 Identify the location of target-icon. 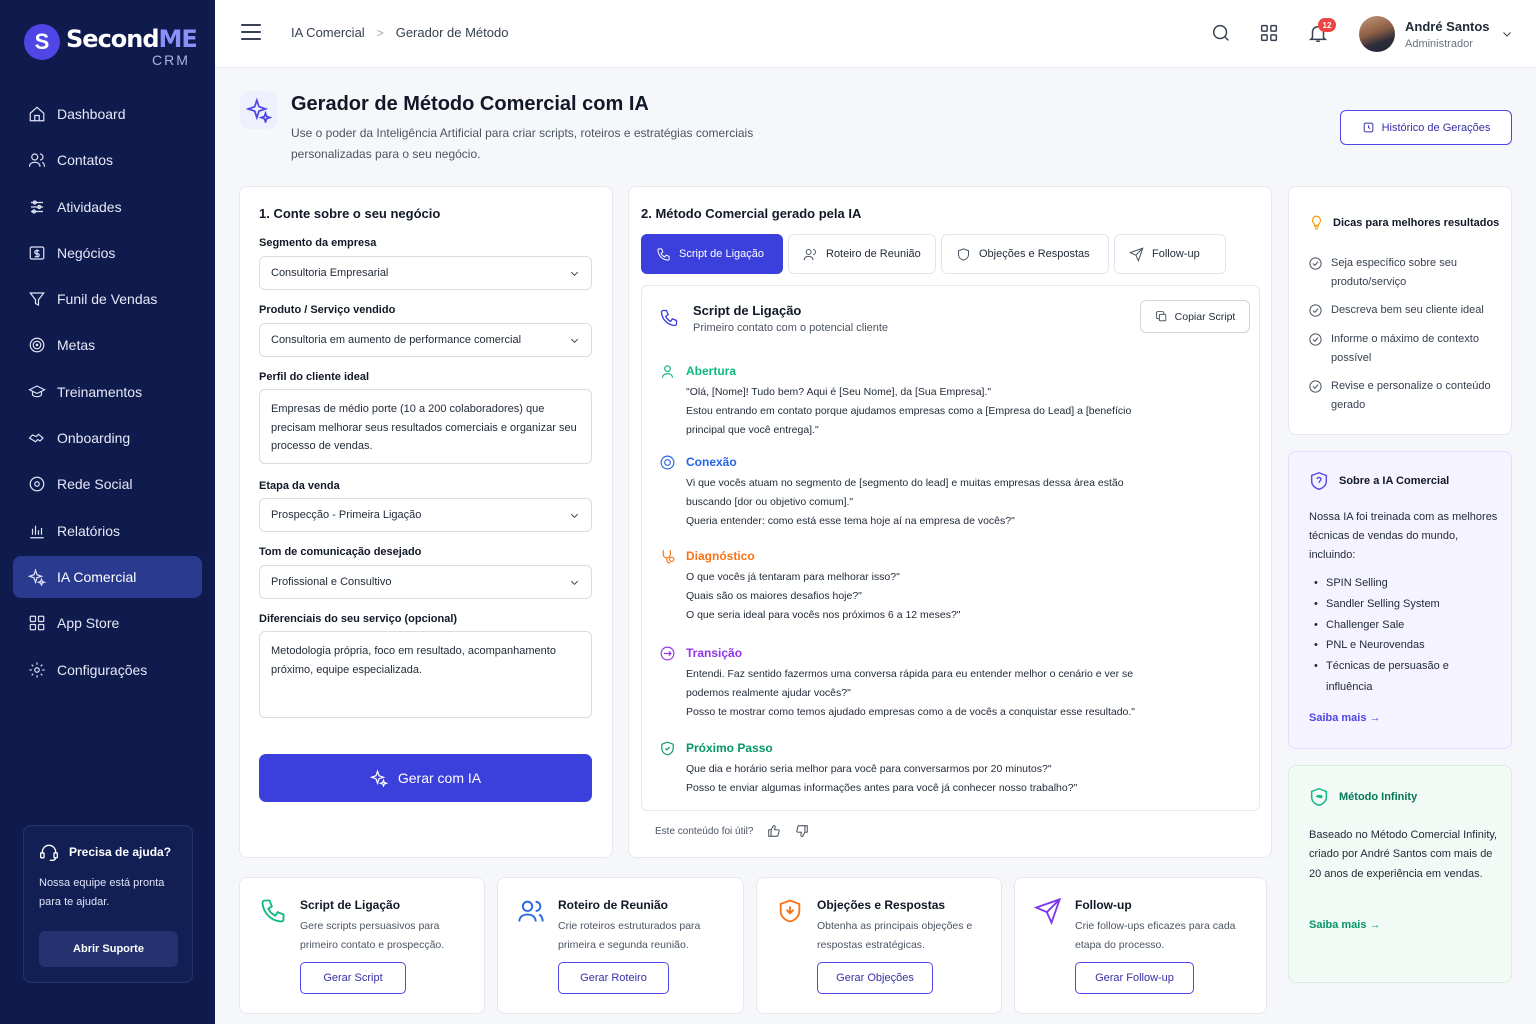
(37, 345).